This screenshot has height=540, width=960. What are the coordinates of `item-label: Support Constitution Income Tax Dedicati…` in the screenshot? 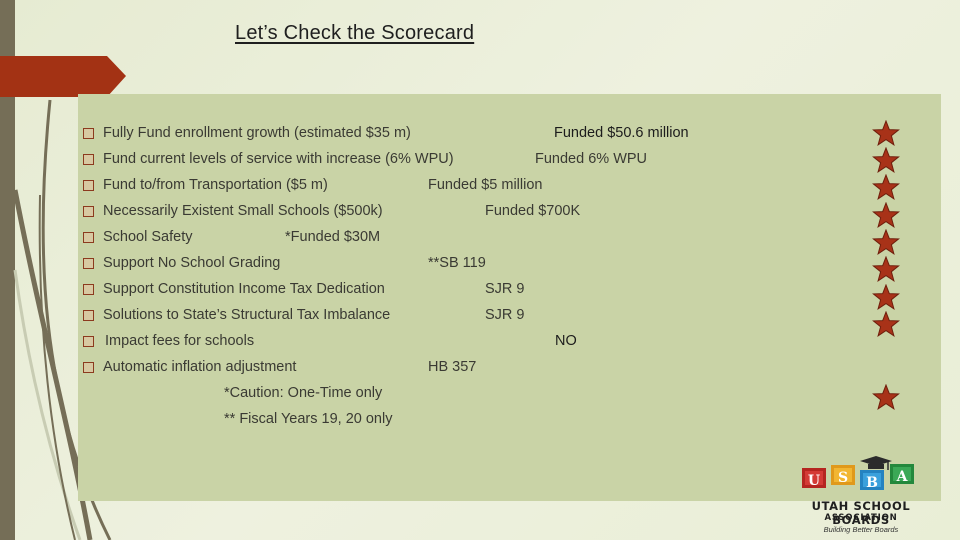 It's located at (244, 289).